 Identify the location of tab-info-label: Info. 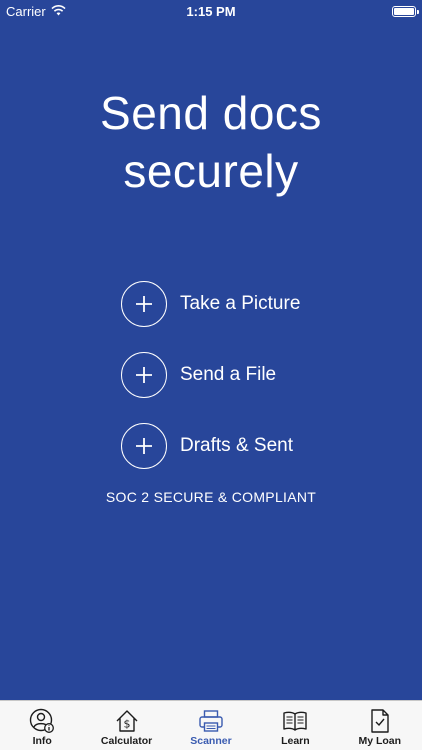
(42, 741).